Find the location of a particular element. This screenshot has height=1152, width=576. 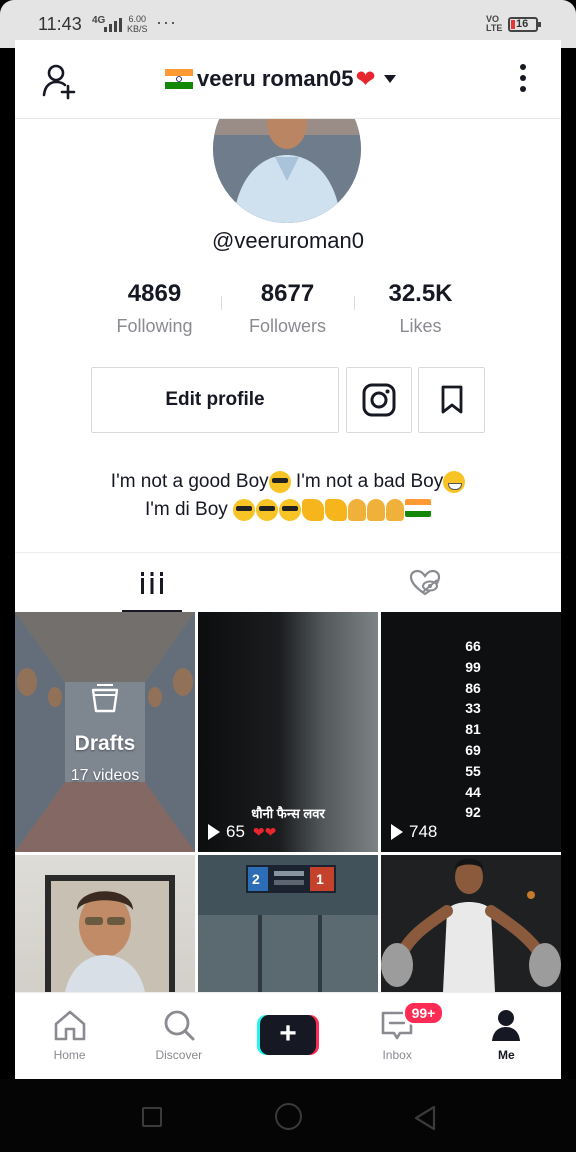

search-icon is located at coordinates (179, 1025).